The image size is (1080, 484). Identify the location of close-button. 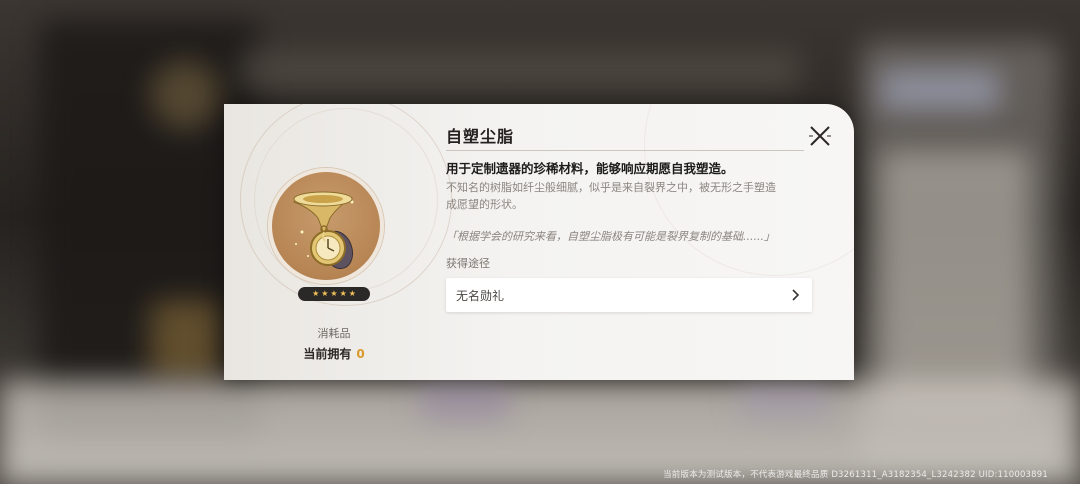
(820, 136).